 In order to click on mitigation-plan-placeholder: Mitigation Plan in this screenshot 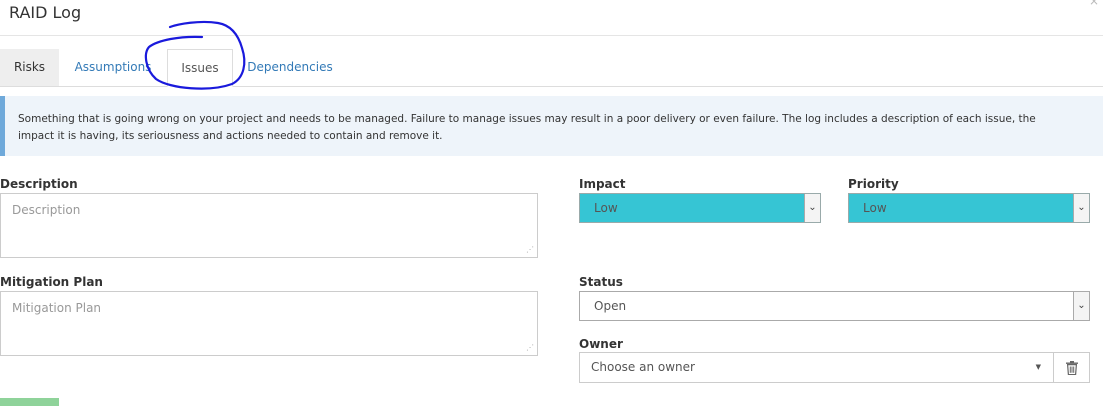, I will do `click(57, 308)`.